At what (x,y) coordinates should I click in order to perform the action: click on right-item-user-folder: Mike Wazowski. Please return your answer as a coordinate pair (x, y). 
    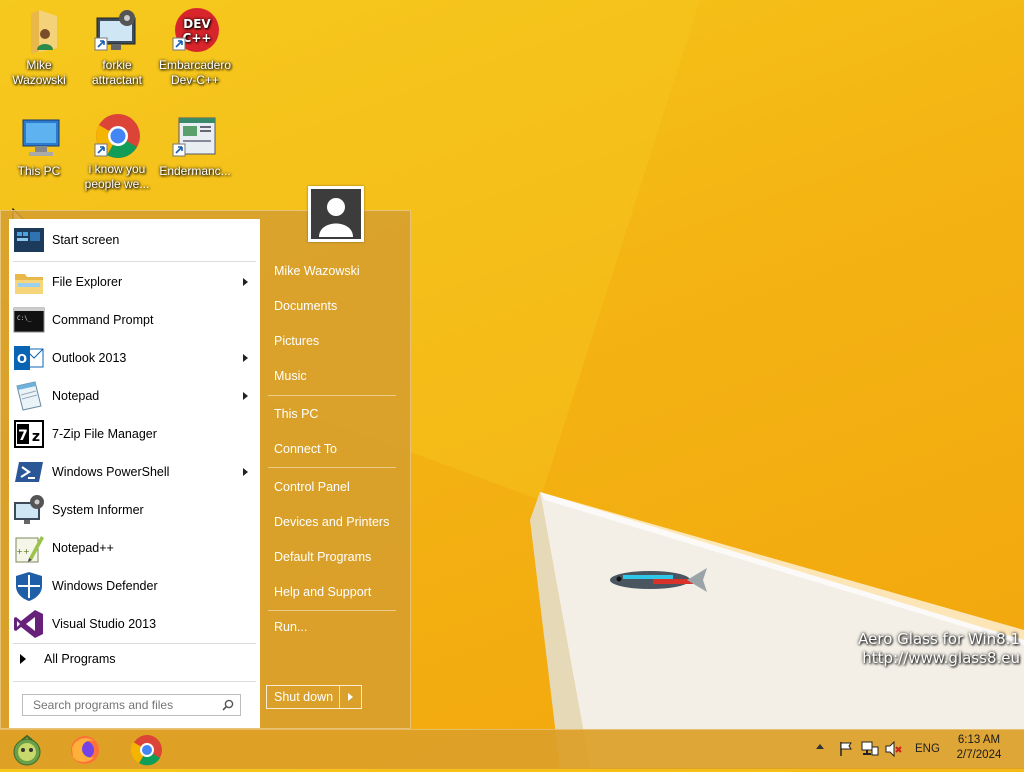
    Looking at the image, I should click on (317, 271).